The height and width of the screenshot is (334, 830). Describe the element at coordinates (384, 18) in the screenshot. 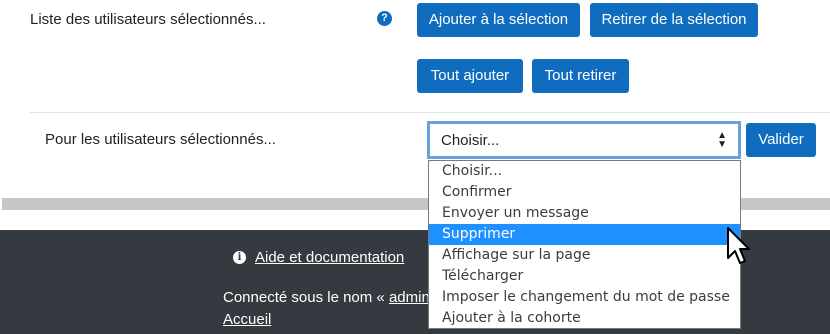

I see `question-circle-icon: ?` at that location.